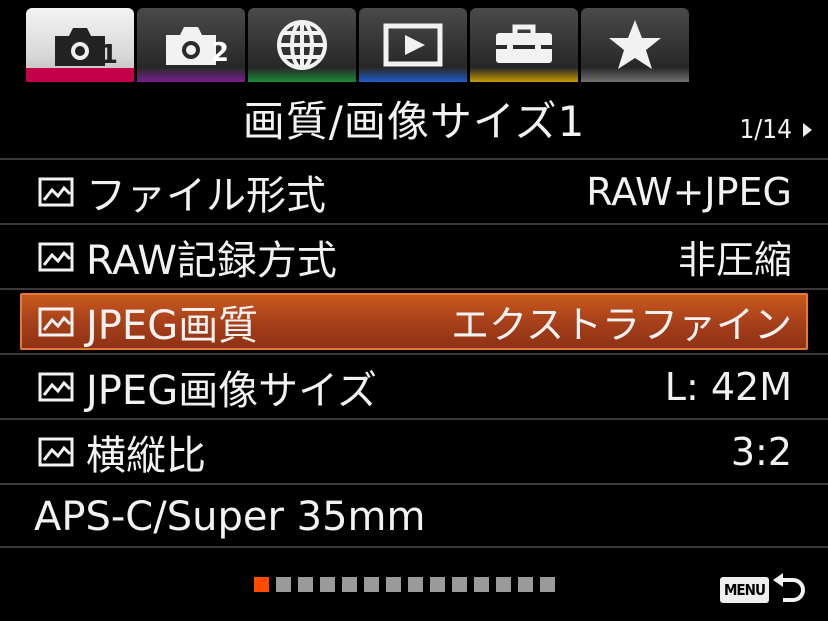 Image resolution: width=828 pixels, height=621 pixels. I want to click on menu-item-label: JPEG画質, so click(172, 325).